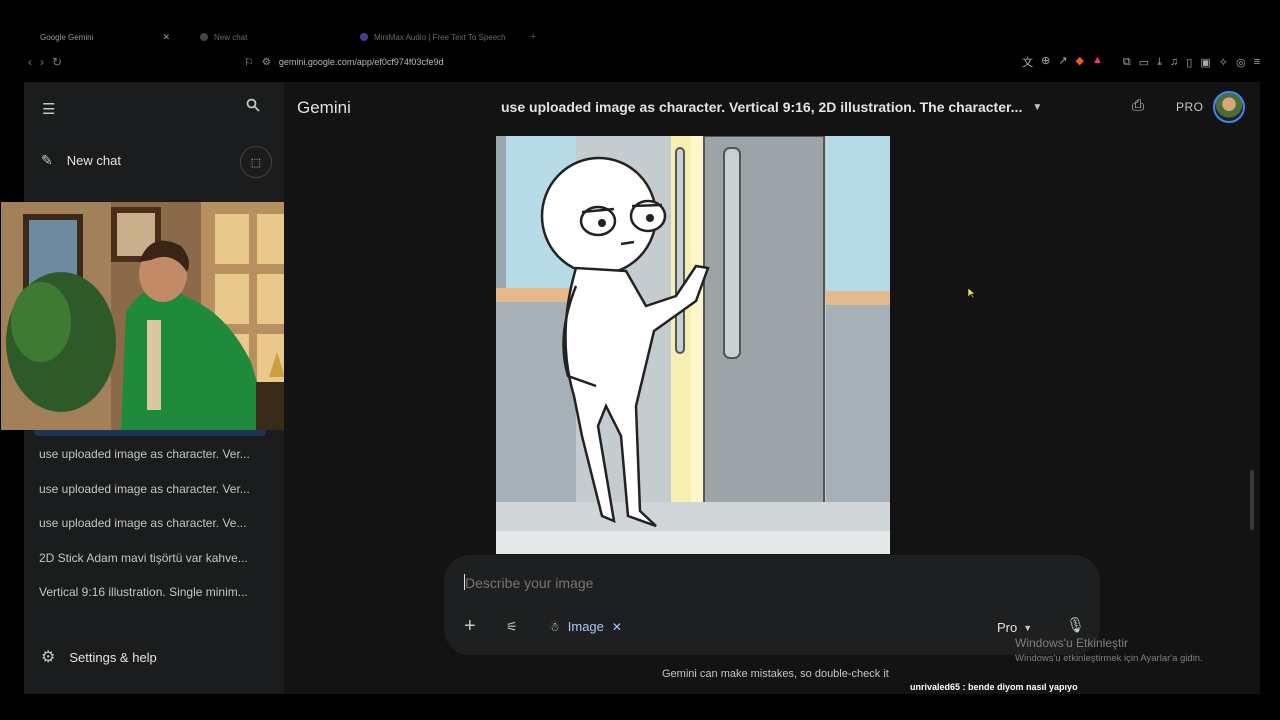 This screenshot has height=720, width=1280. Describe the element at coordinates (1252, 500) in the screenshot. I see `scrollbar` at that location.